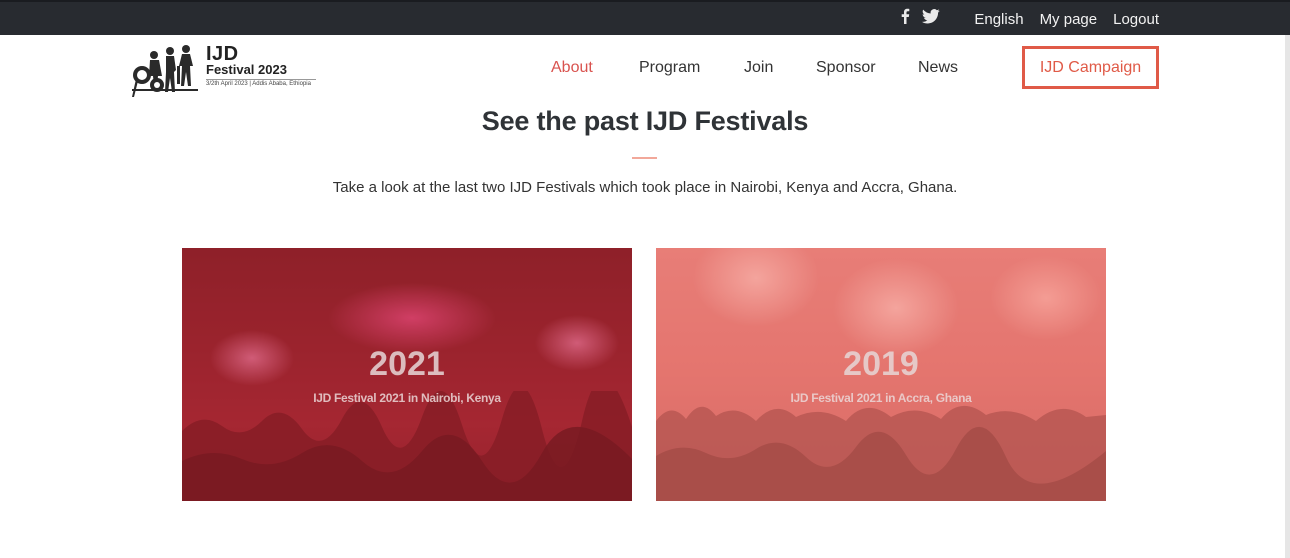 The height and width of the screenshot is (558, 1290). What do you see at coordinates (881, 398) in the screenshot?
I see `card-caption: IJD Festival 2021 in Accra, Ghana` at bounding box center [881, 398].